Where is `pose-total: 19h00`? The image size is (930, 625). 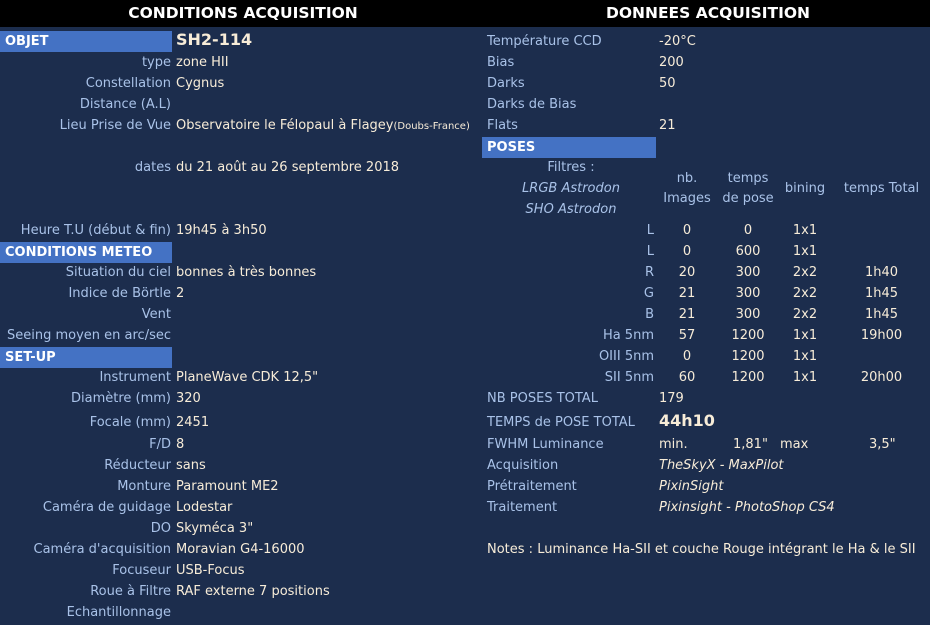
pose-total: 19h00 is located at coordinates (881, 335).